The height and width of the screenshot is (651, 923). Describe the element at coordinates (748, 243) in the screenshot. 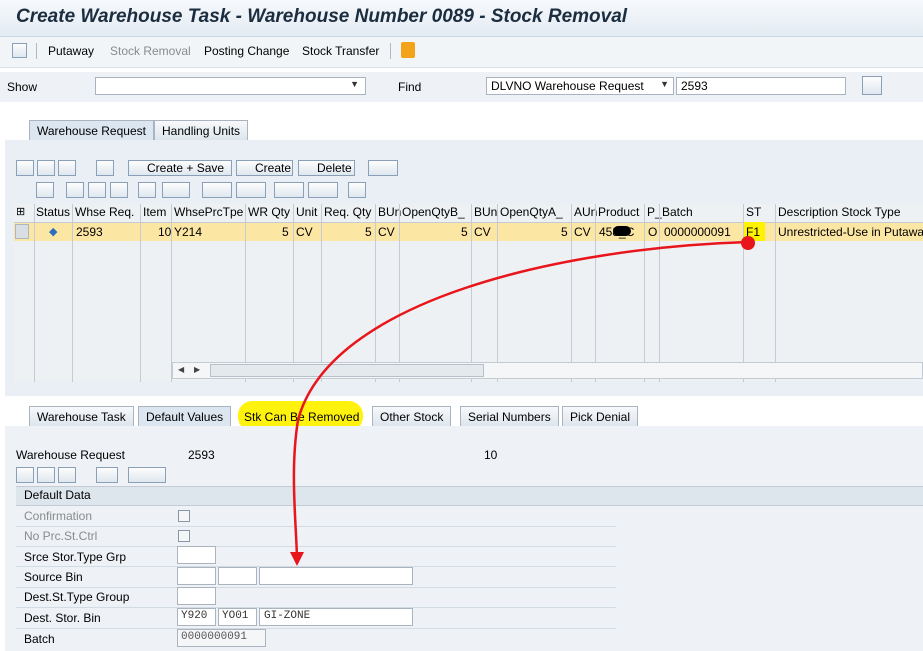

I see `arrow-origin-dot` at that location.